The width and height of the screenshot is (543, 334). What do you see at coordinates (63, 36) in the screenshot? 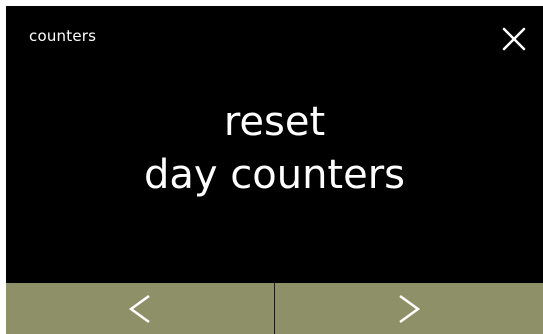
I see `screen-title: counters` at bounding box center [63, 36].